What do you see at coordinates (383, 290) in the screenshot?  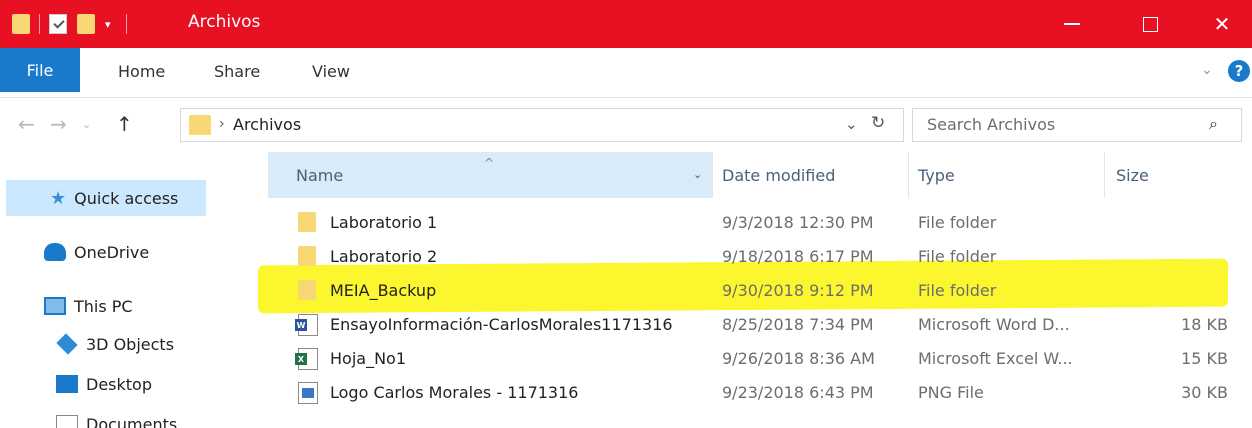 I see `file-name: MEIA_Backup` at bounding box center [383, 290].